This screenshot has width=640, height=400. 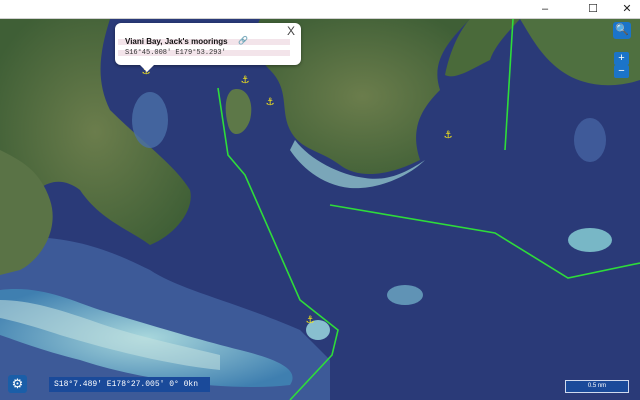 What do you see at coordinates (129, 384) in the screenshot?
I see `position-status: S18°7.489' E178°27.005' 0° 0kn` at bounding box center [129, 384].